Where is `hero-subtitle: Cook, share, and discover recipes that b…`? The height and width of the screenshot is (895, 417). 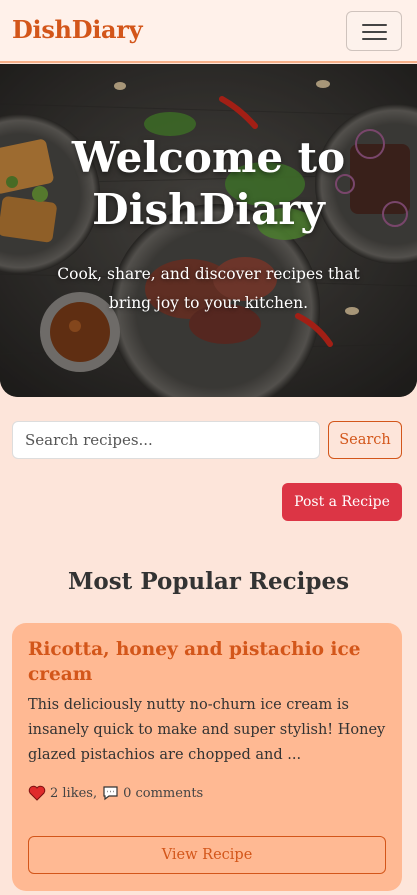
hero-subtitle: Cook, share, and discover recipes that b… is located at coordinates (208, 288).